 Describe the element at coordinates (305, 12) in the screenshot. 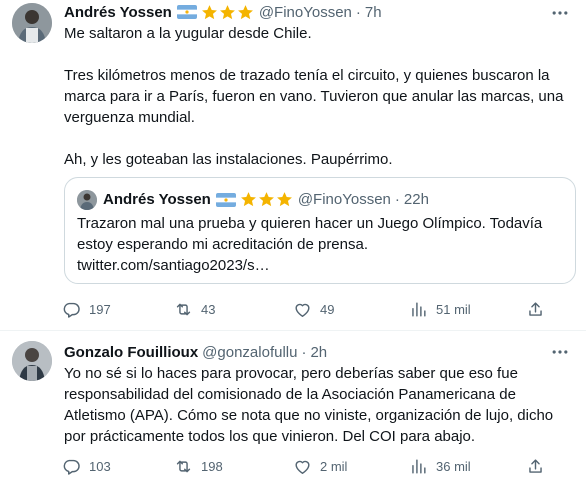

I see `author-handle: @FinoYossen` at that location.